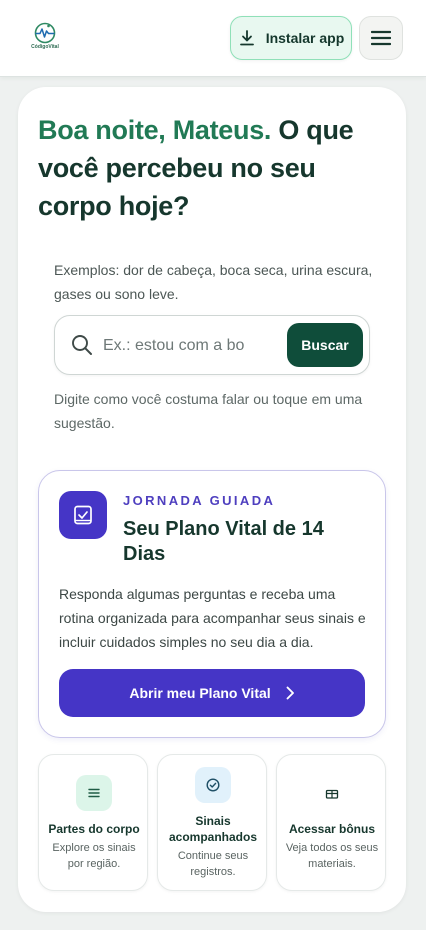  I want to click on tile-tracked-signs-subtitle: Continue seus registros., so click(213, 864).